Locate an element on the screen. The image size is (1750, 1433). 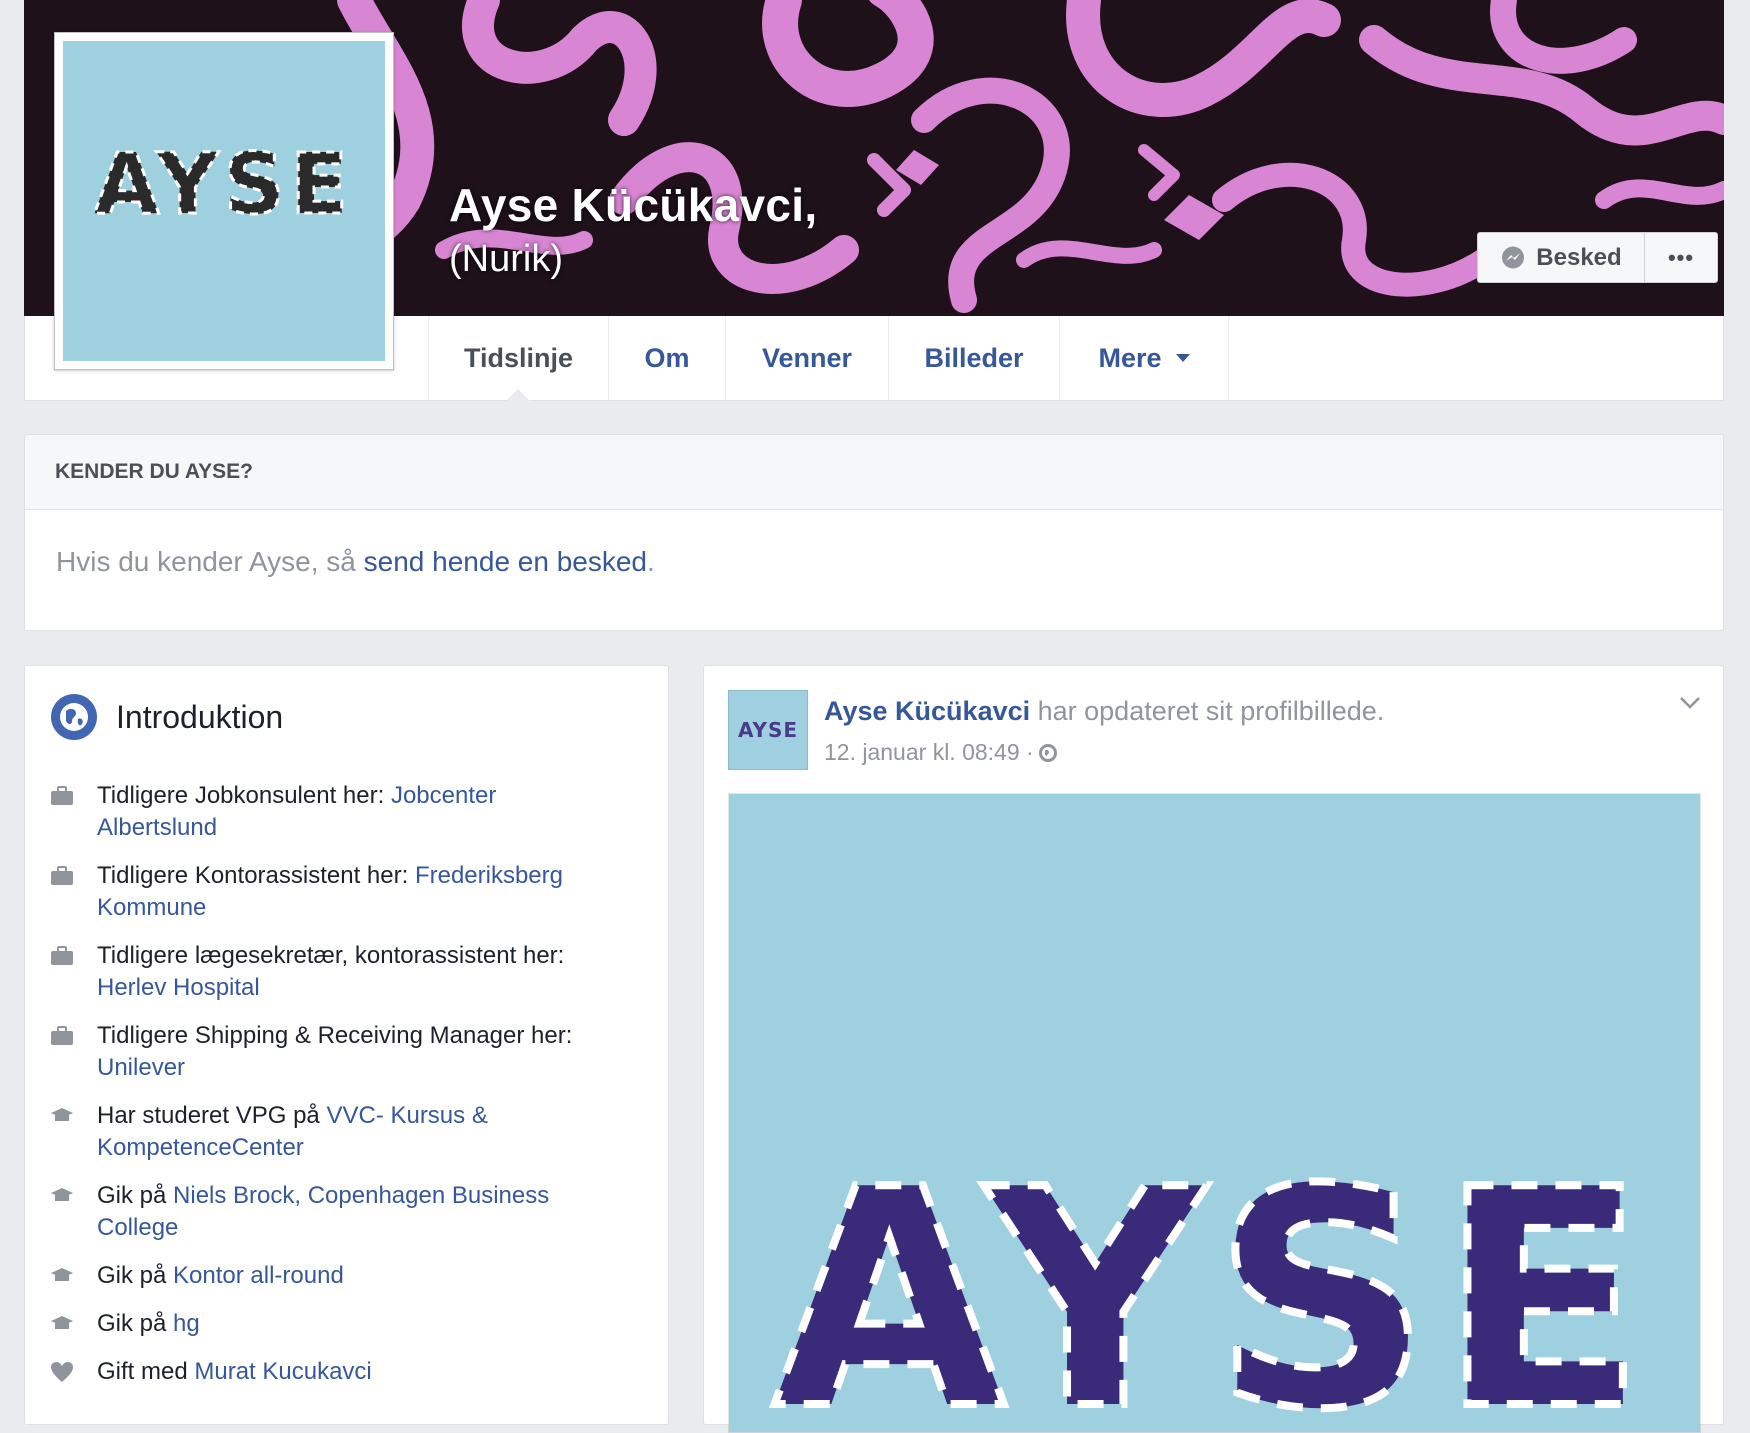
intro-item-education-4: Gik på hg is located at coordinates (349, 1324).